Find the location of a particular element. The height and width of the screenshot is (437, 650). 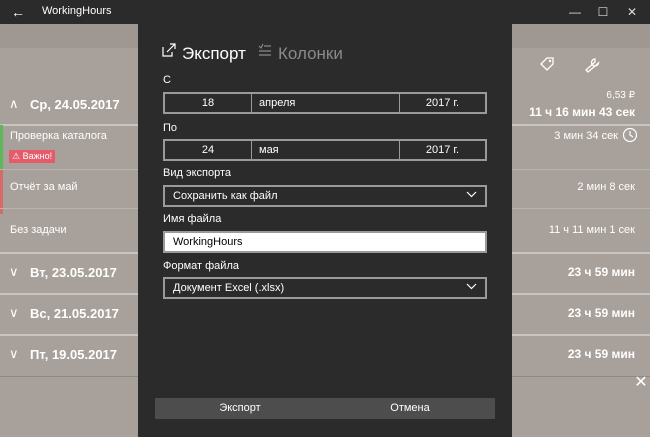

to-year: 2017 г. is located at coordinates (442, 150).